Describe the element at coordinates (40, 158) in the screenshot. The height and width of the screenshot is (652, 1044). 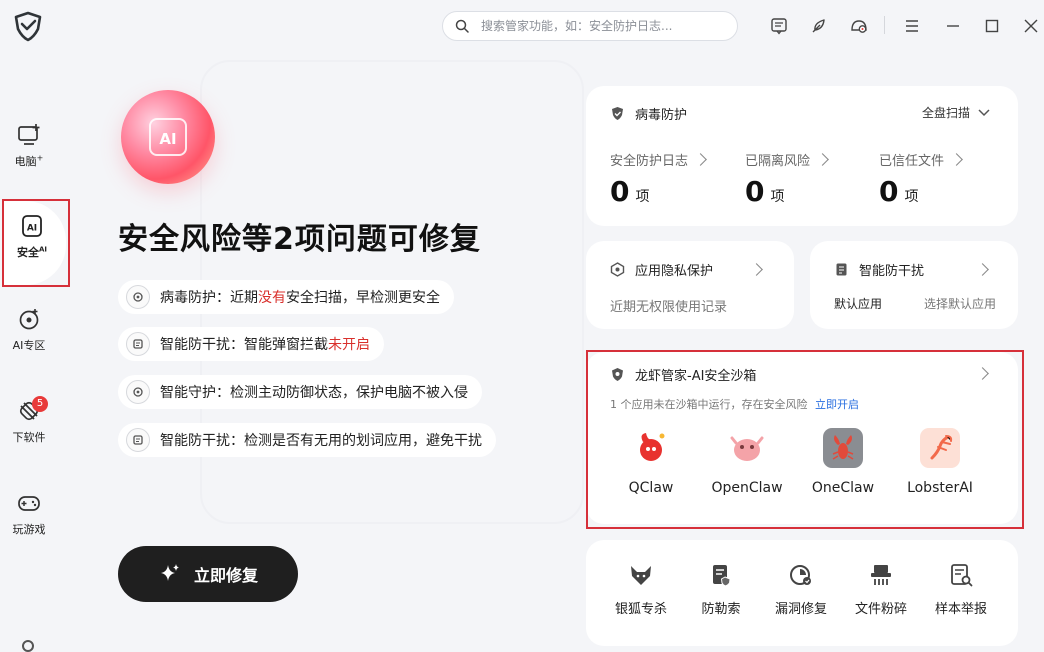
I see `sidebar-item-sup: +` at that location.